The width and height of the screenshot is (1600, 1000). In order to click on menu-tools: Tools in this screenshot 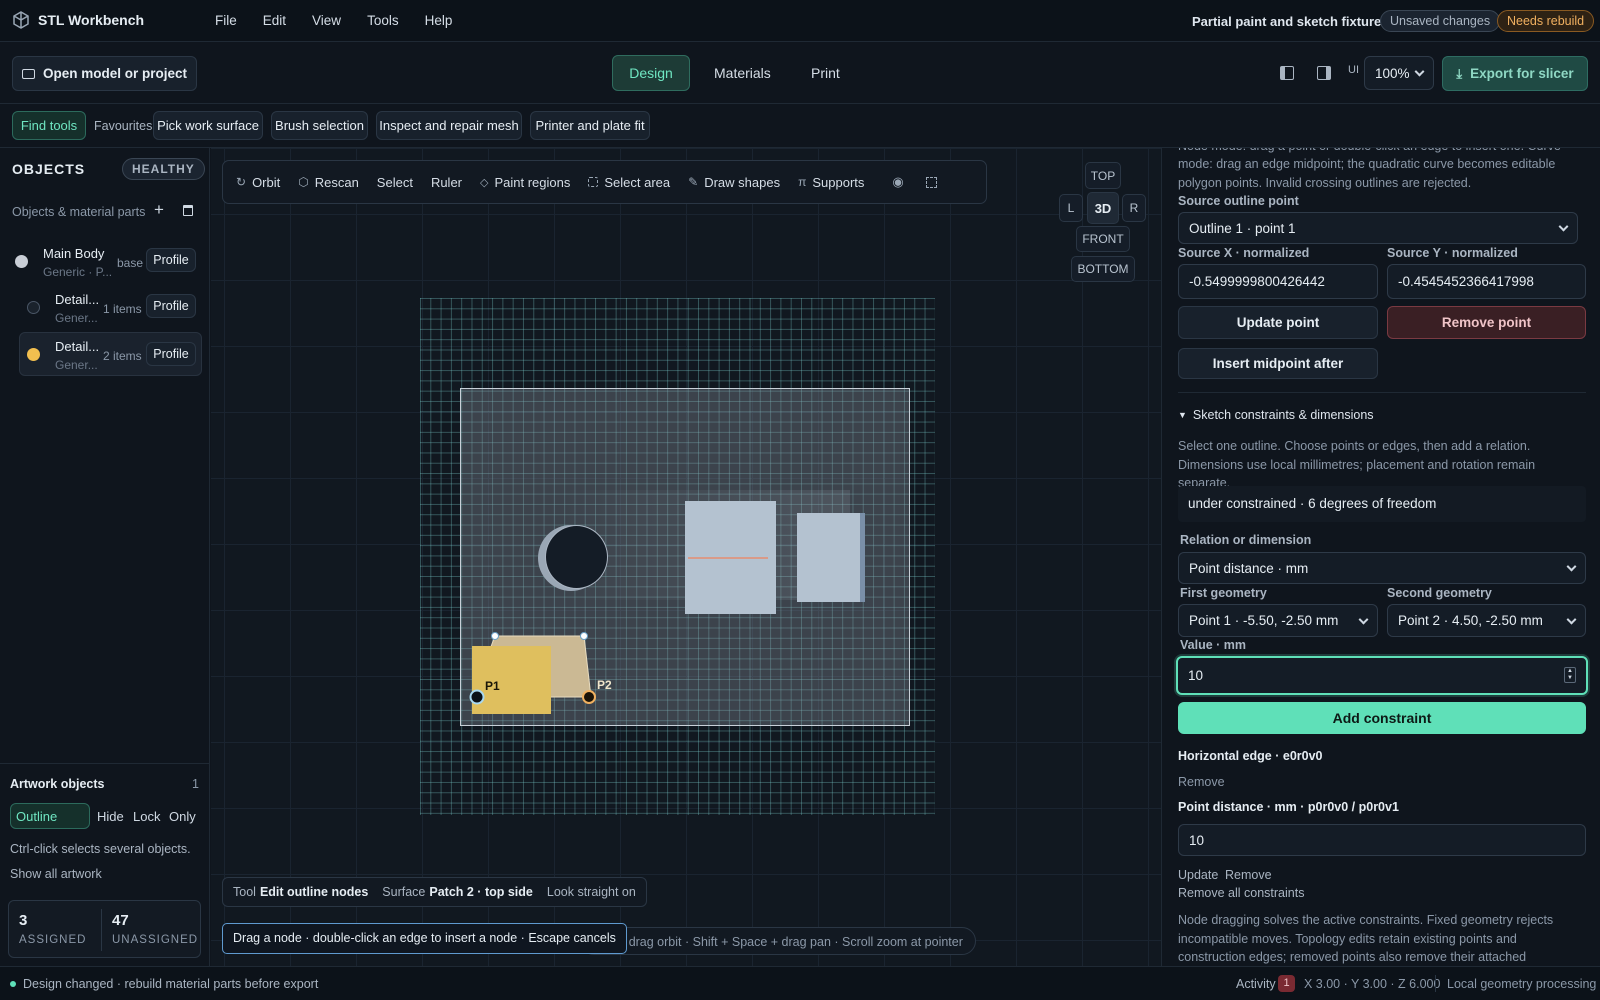, I will do `click(383, 20)`.